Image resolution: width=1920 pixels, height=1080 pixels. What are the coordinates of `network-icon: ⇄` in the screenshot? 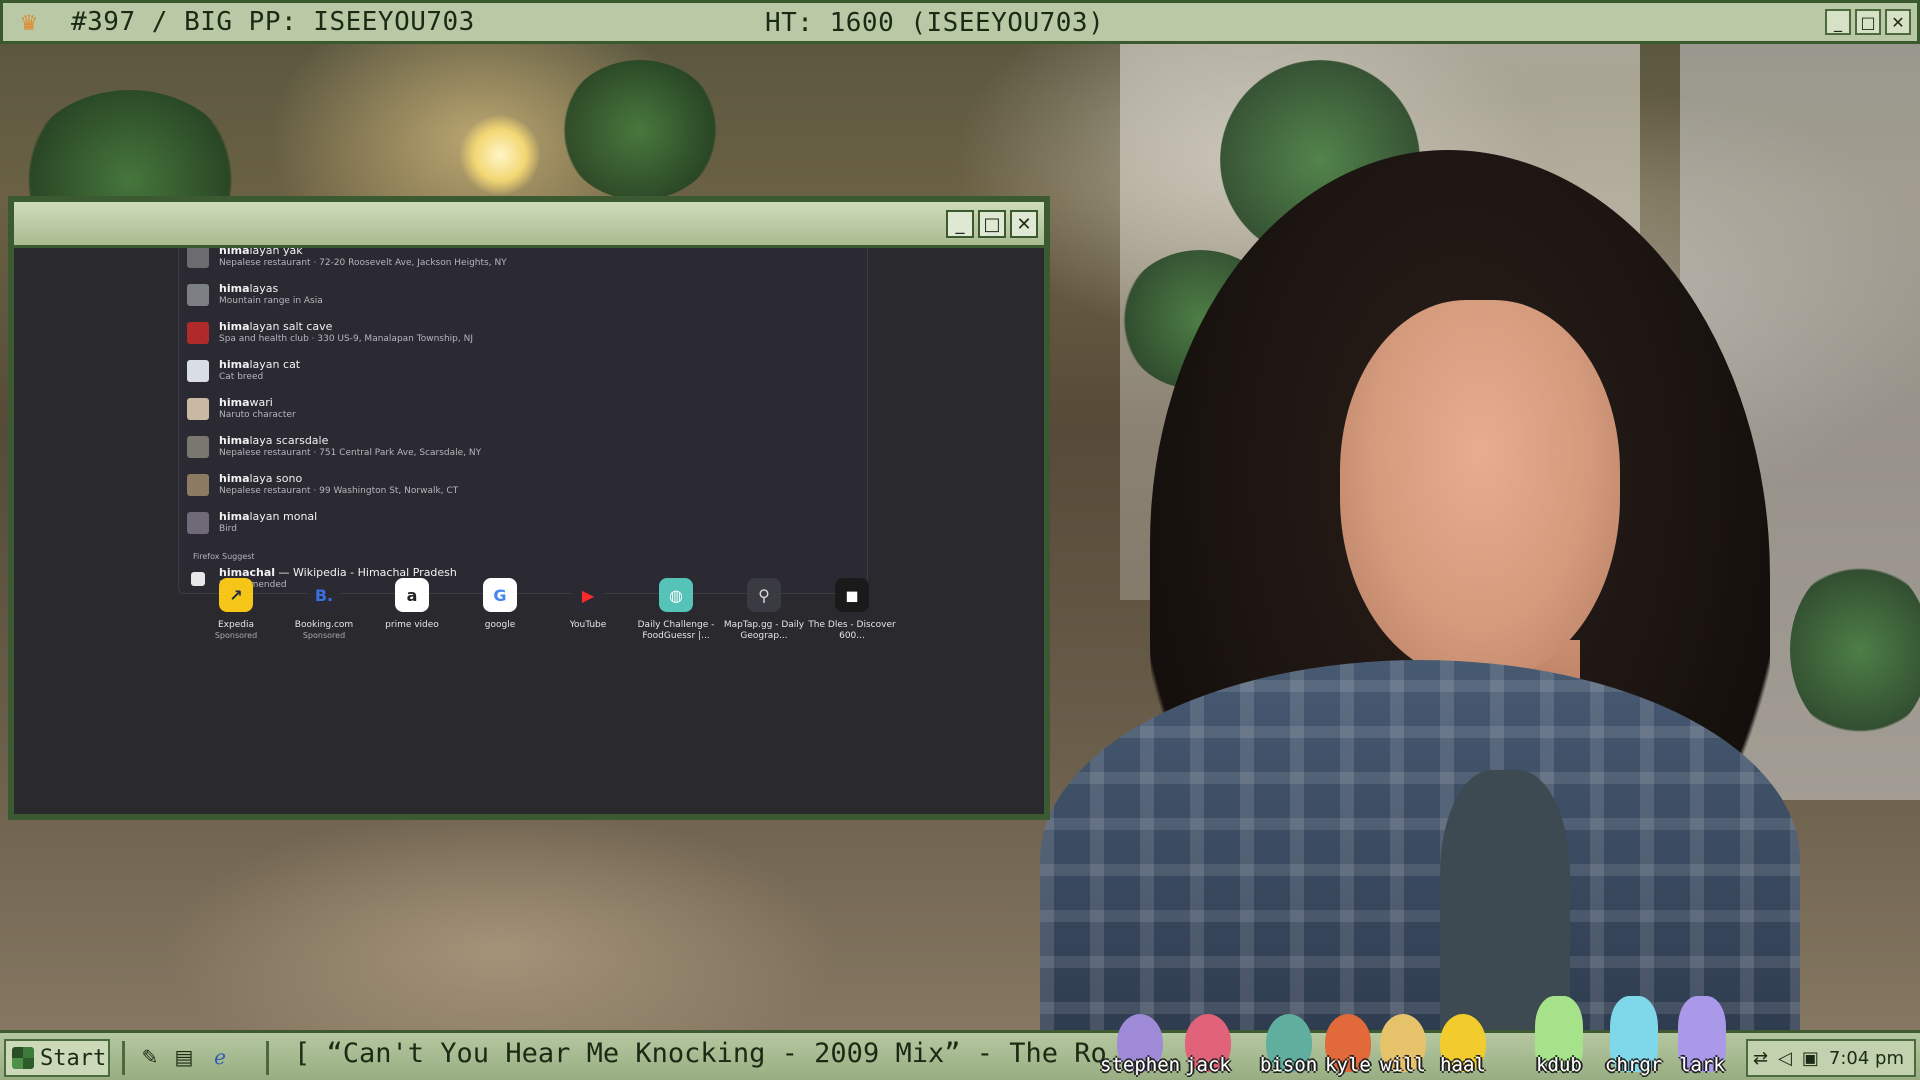 It's located at (1760, 1058).